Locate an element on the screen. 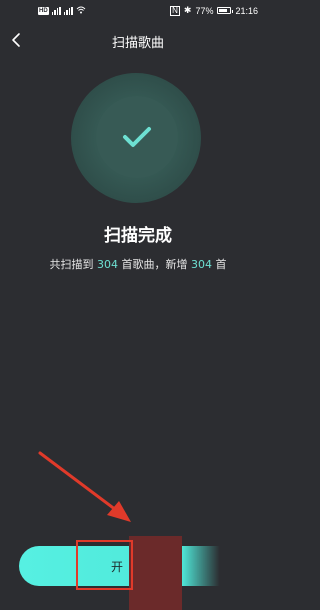 The width and height of the screenshot is (320, 610). button-fade-overlay is located at coordinates (229, 566).